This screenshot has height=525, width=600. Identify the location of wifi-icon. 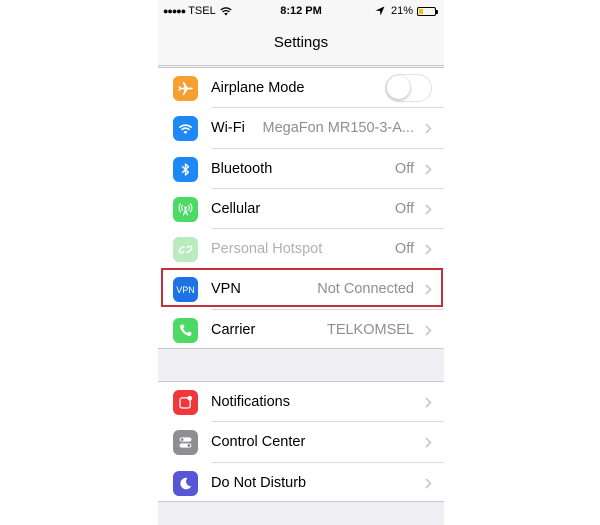
(185, 129).